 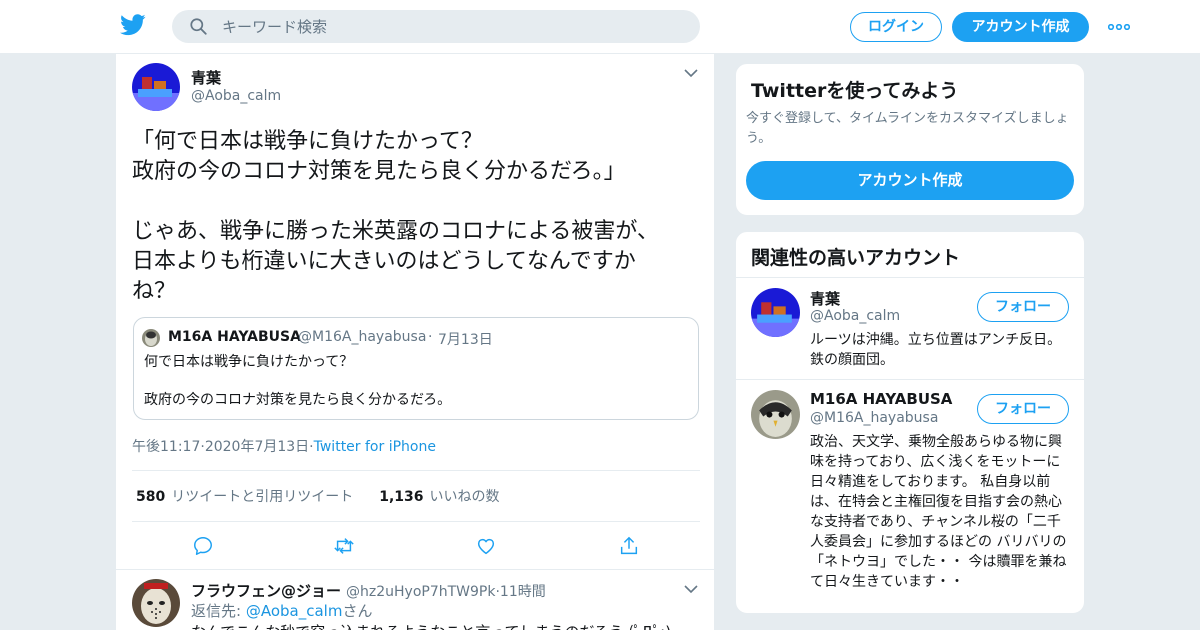 I want to click on reply-author-handle: @hz2uHyoP7hTW9Pk, so click(x=421, y=592).